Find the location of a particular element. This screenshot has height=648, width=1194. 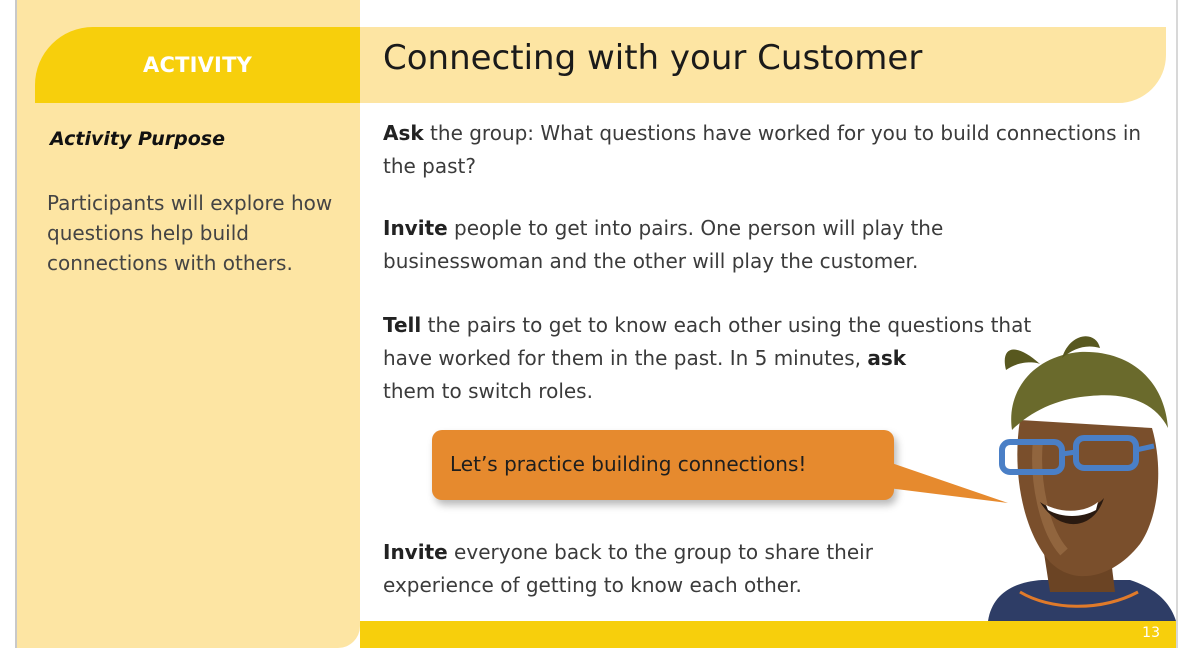

activity-label: ACTIVITY is located at coordinates (197, 65).